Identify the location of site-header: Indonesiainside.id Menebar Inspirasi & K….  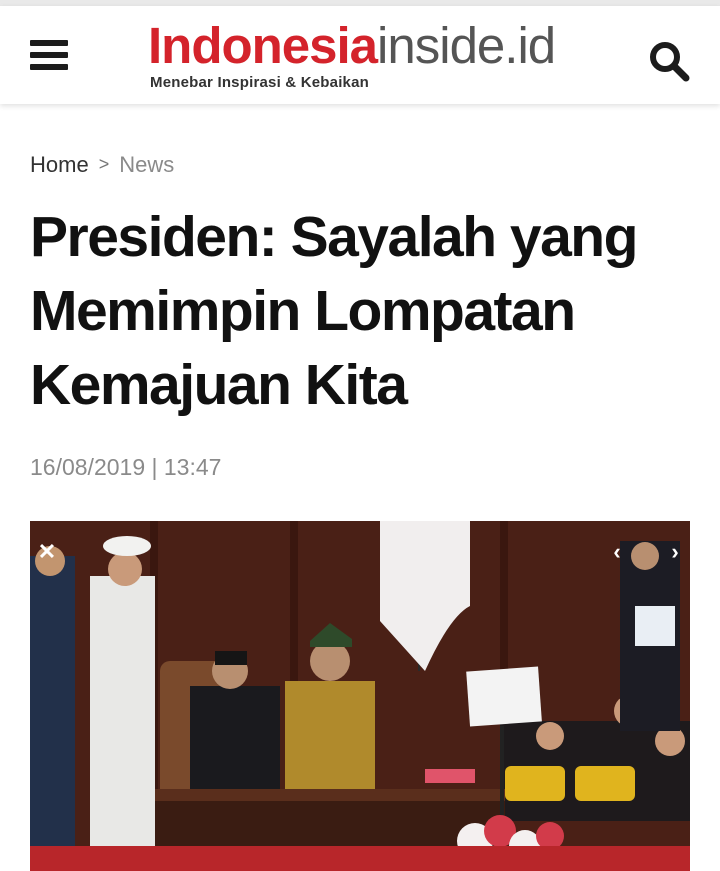
(360, 55).